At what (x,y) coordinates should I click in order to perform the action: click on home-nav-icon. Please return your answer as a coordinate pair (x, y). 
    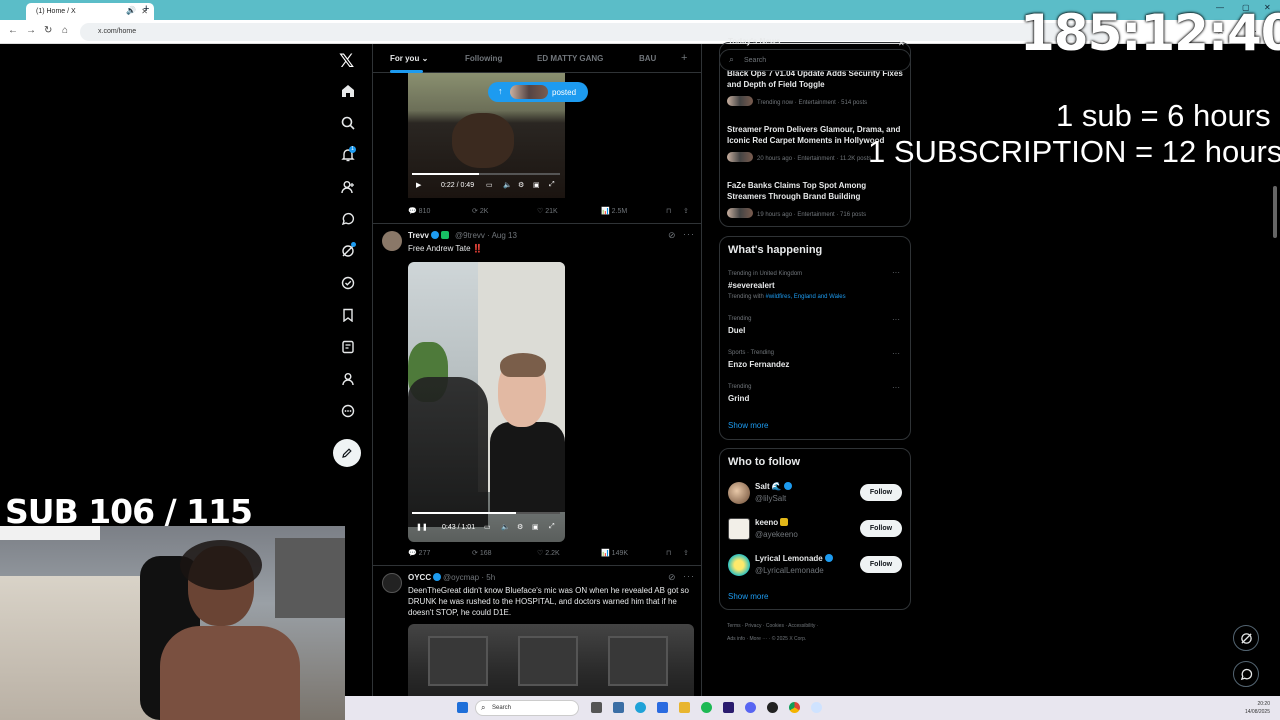
    Looking at the image, I should click on (348, 91).